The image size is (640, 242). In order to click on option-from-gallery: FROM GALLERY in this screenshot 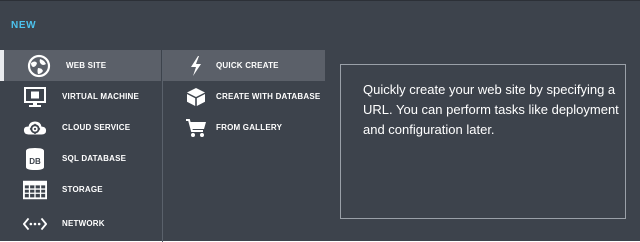, I will do `click(244, 127)`.